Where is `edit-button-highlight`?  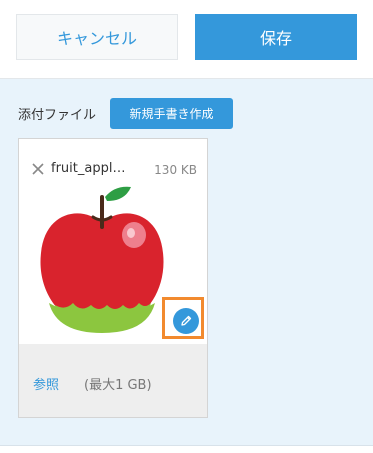 edit-button-highlight is located at coordinates (183, 318).